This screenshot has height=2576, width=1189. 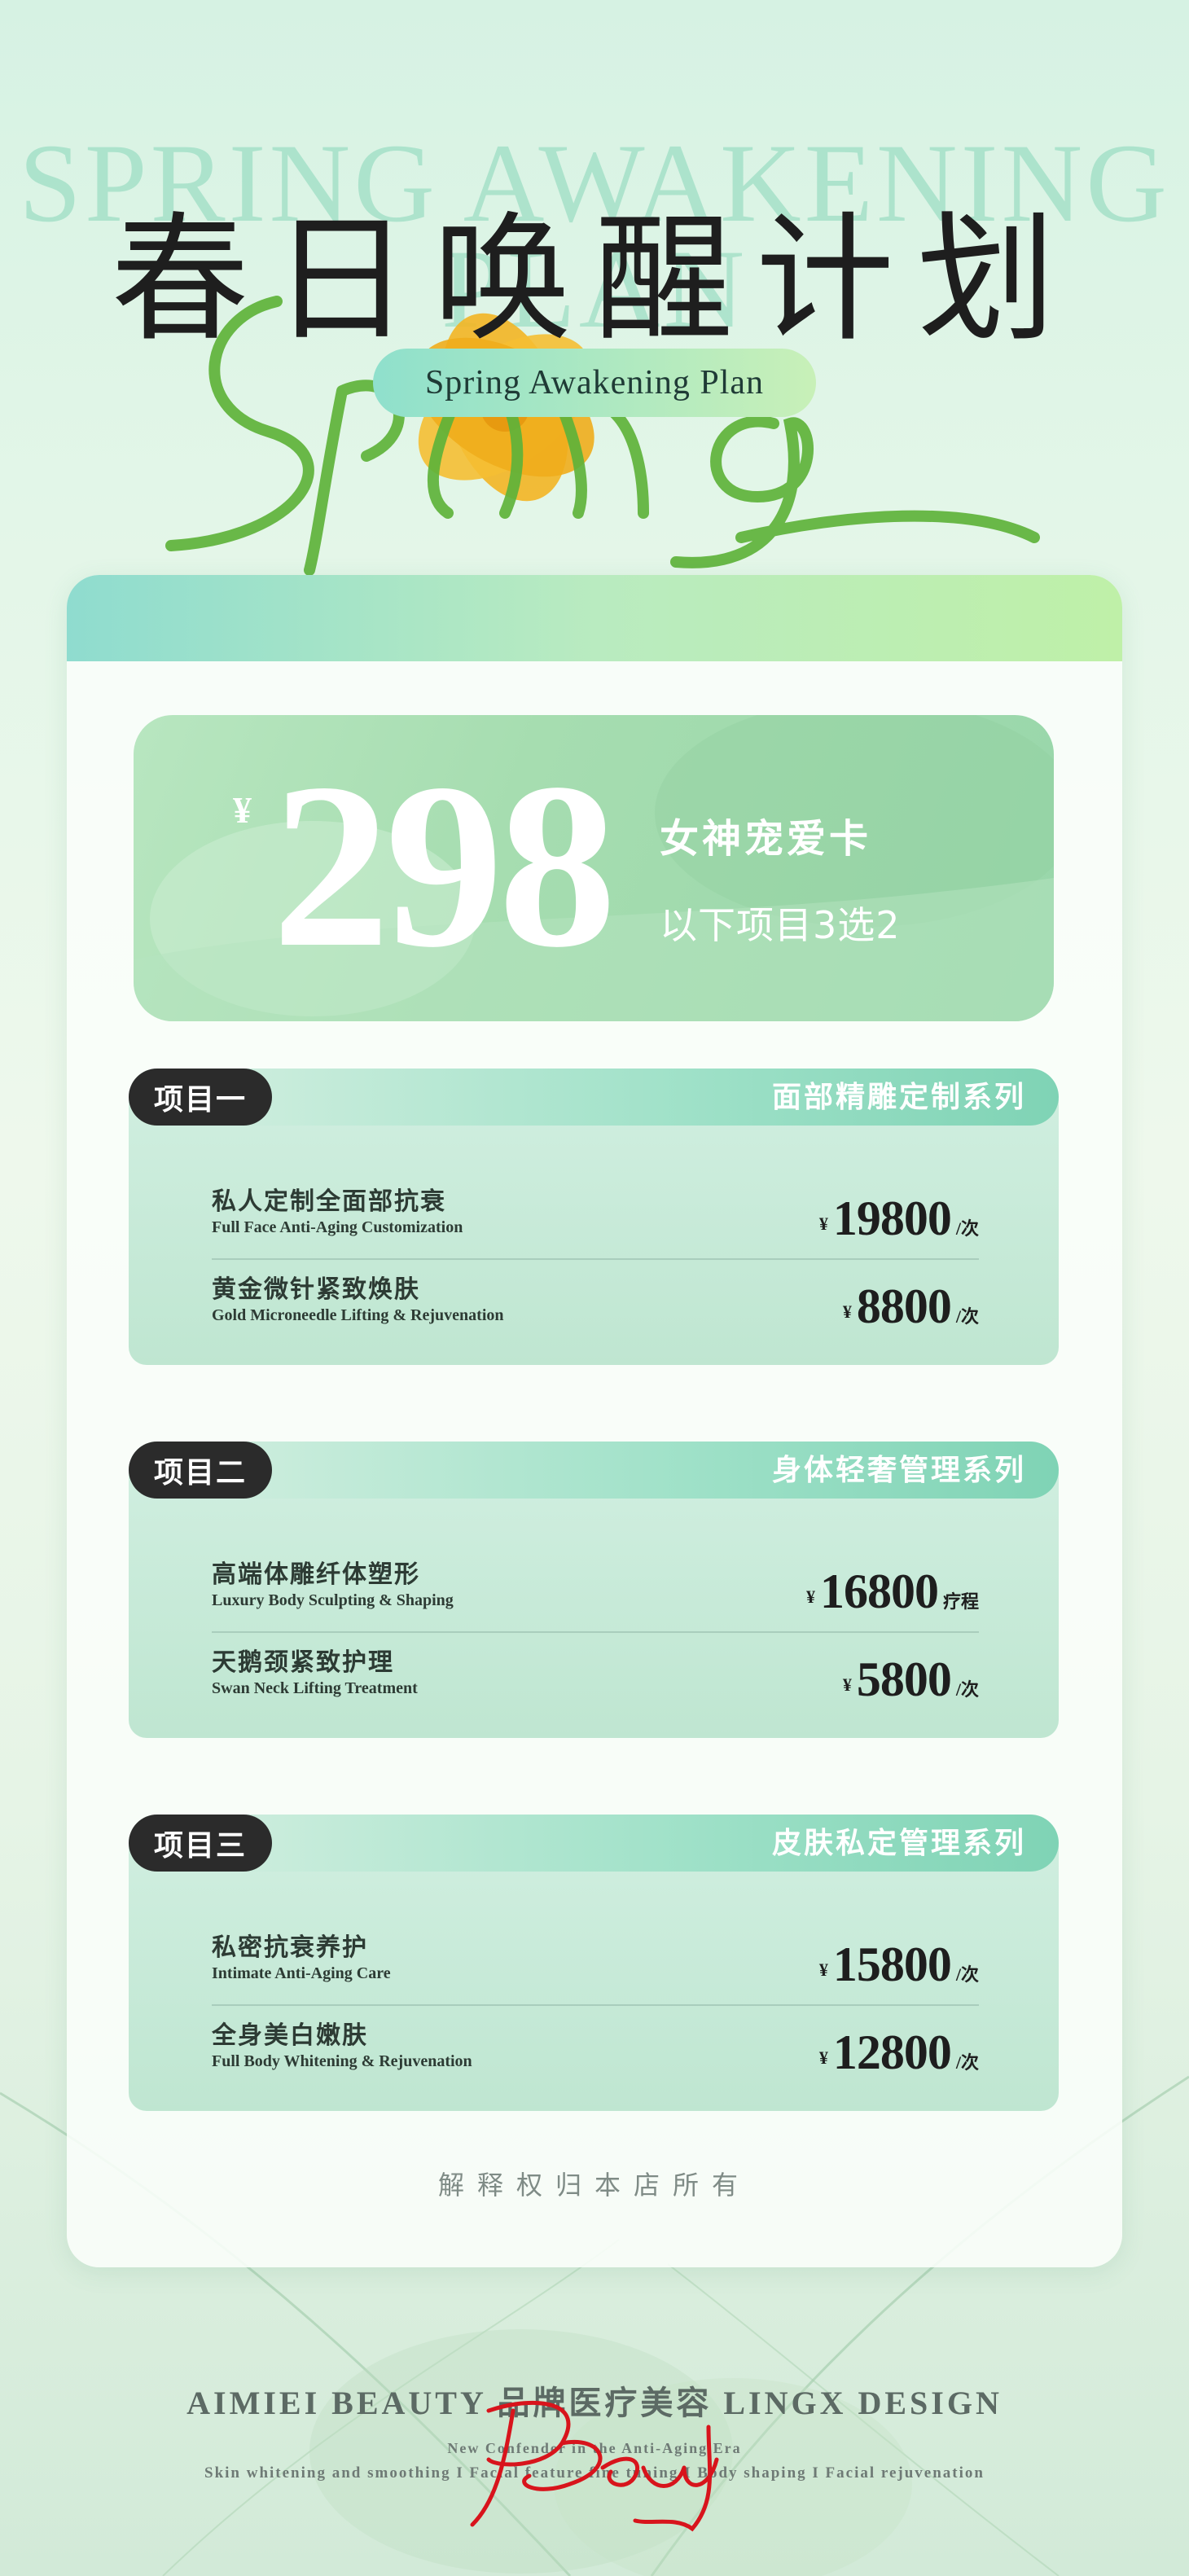 What do you see at coordinates (337, 1227) in the screenshot?
I see `item-name-en: Full Face Anti-Aging Customization` at bounding box center [337, 1227].